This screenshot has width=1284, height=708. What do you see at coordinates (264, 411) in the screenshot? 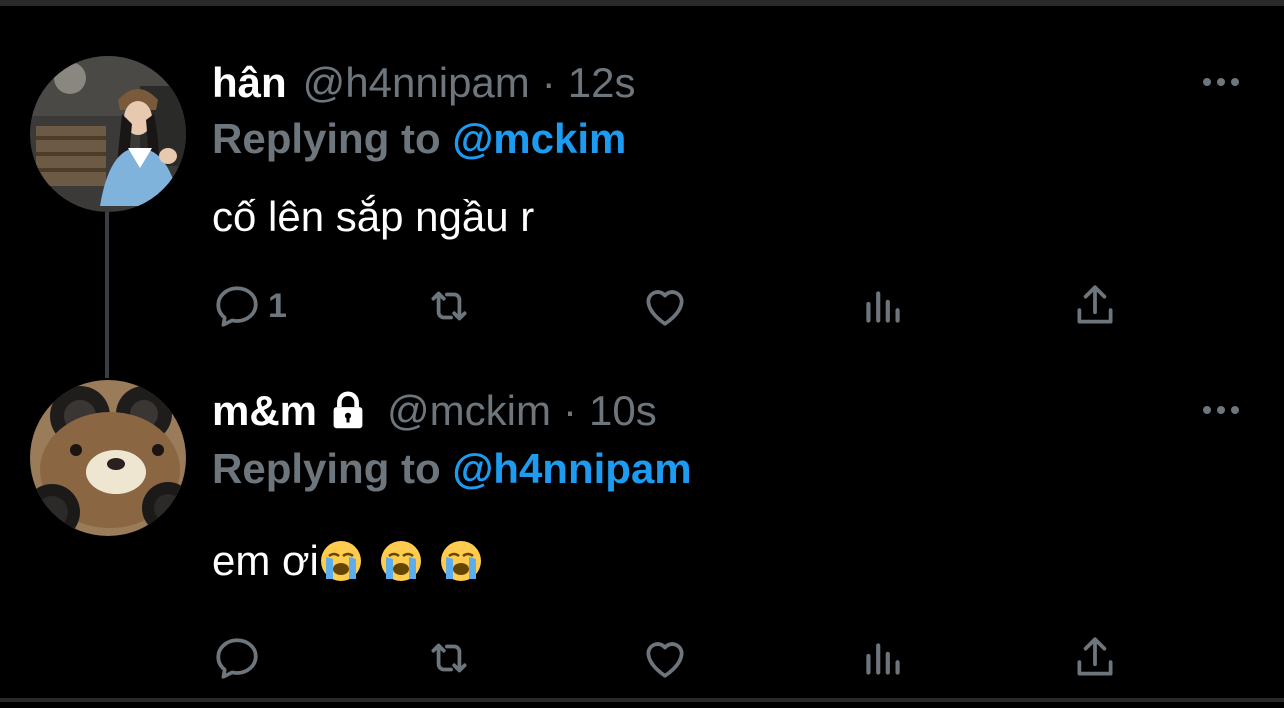
I see `display-name: m&m` at bounding box center [264, 411].